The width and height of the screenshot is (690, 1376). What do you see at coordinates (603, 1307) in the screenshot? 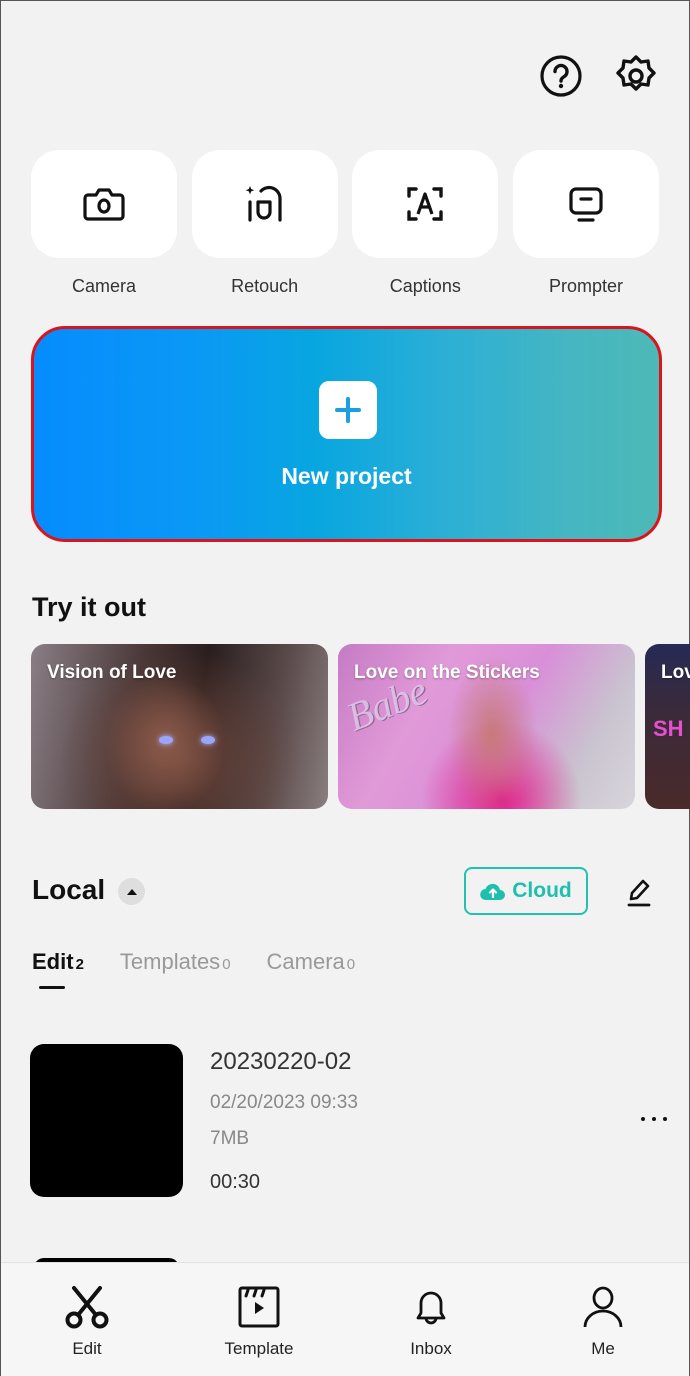
I see `person-icon` at bounding box center [603, 1307].